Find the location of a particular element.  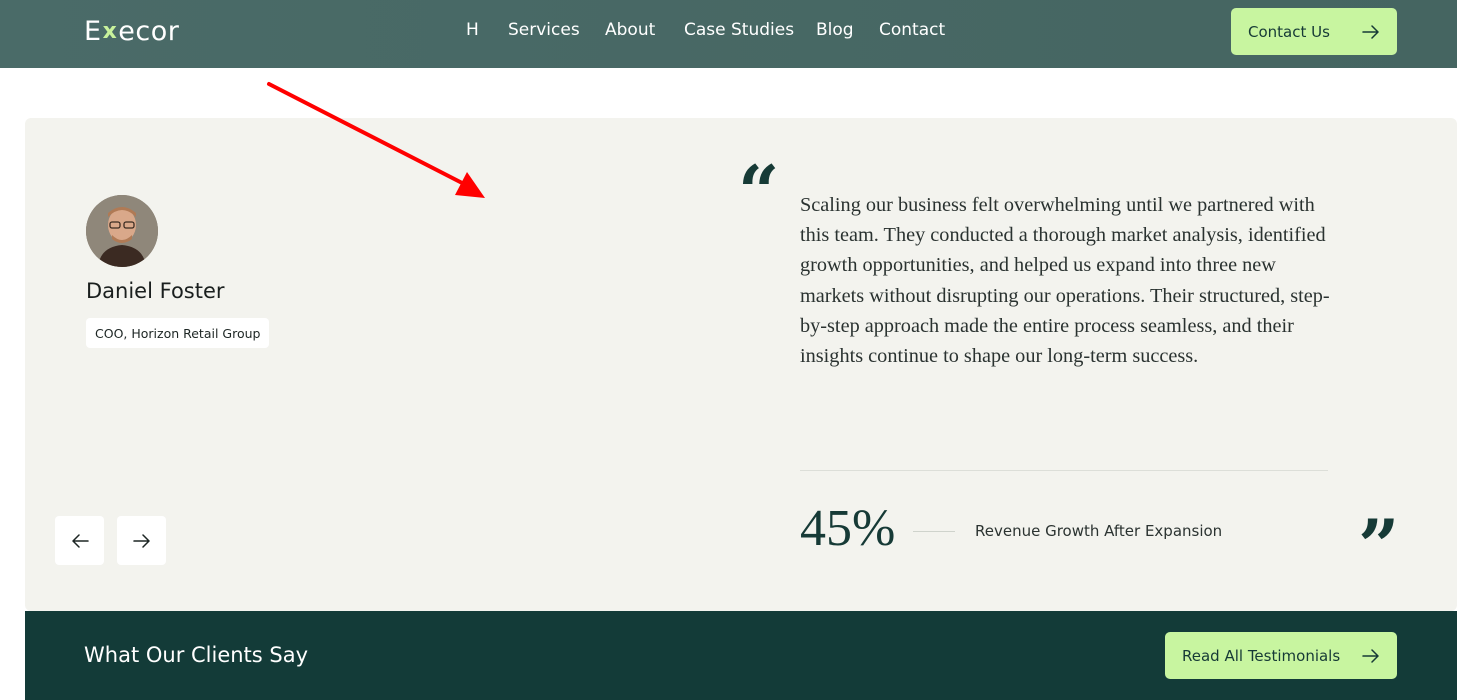

nav-link-about: About is located at coordinates (630, 30).